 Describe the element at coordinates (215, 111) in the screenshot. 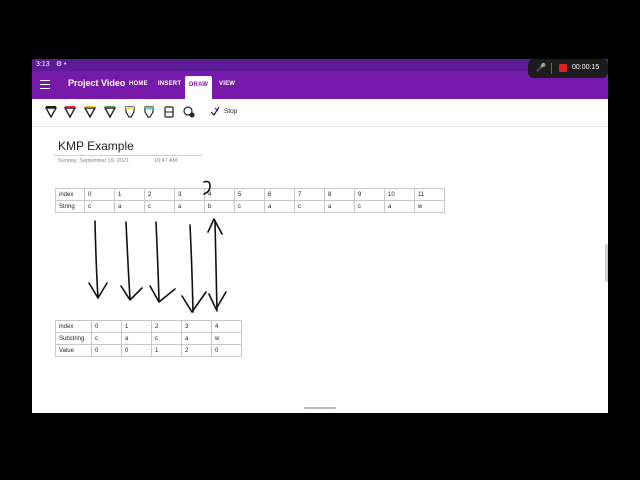

I see `ink-to-text-icon` at that location.